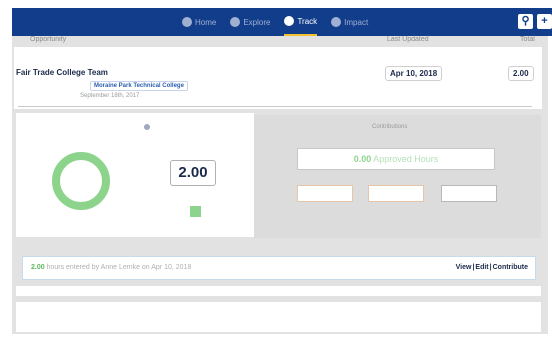 The height and width of the screenshot is (341, 552). I want to click on header-last-updated: Last Updated, so click(408, 39).